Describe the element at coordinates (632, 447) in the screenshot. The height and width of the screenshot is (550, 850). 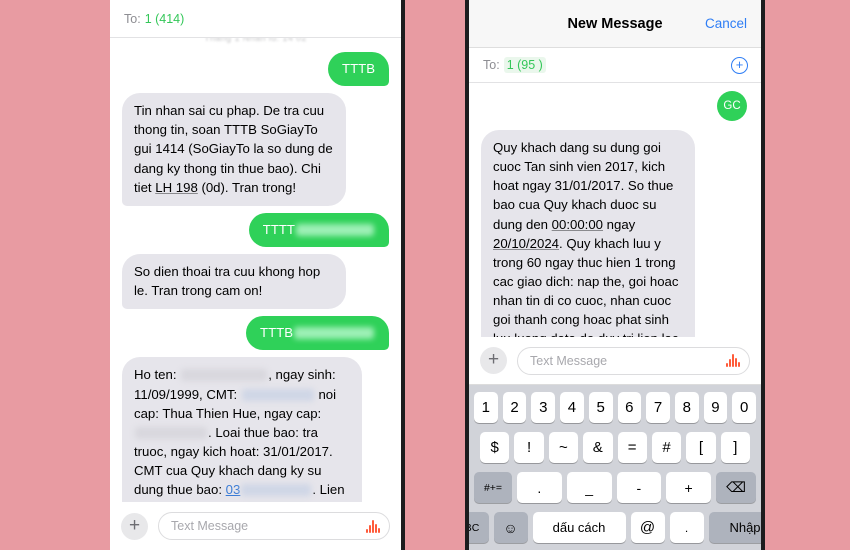
I see `key-equals: =` at that location.